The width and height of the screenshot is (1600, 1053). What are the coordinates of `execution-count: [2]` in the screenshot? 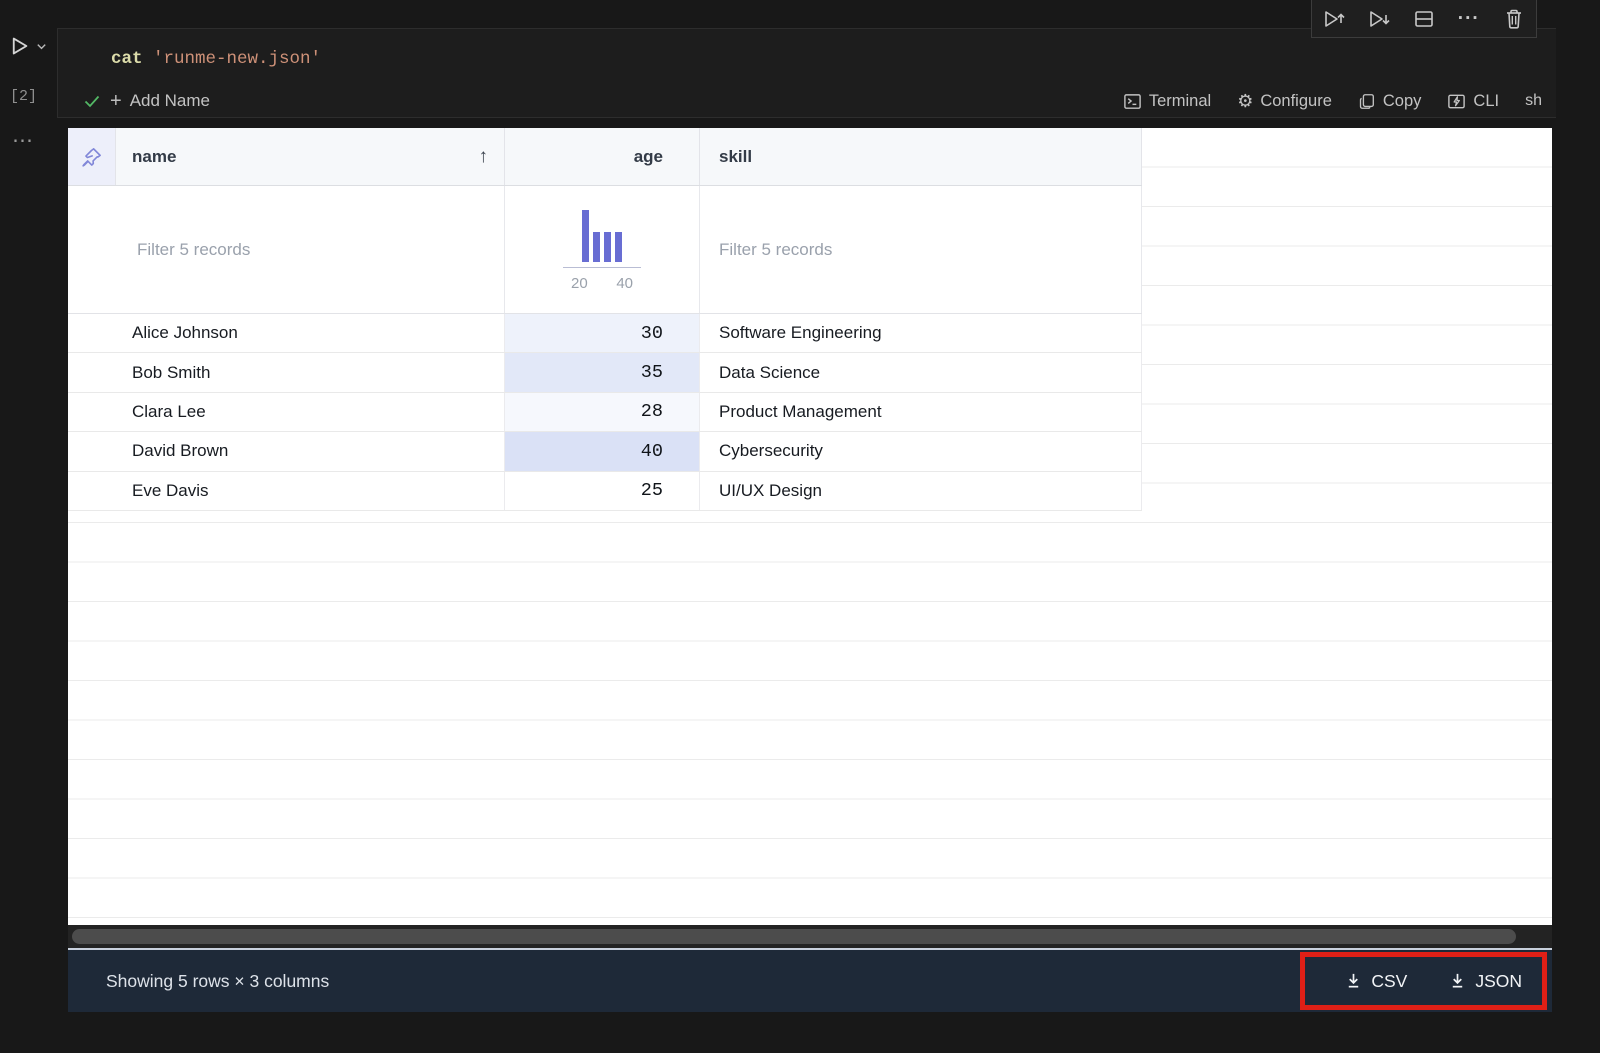 It's located at (24, 96).